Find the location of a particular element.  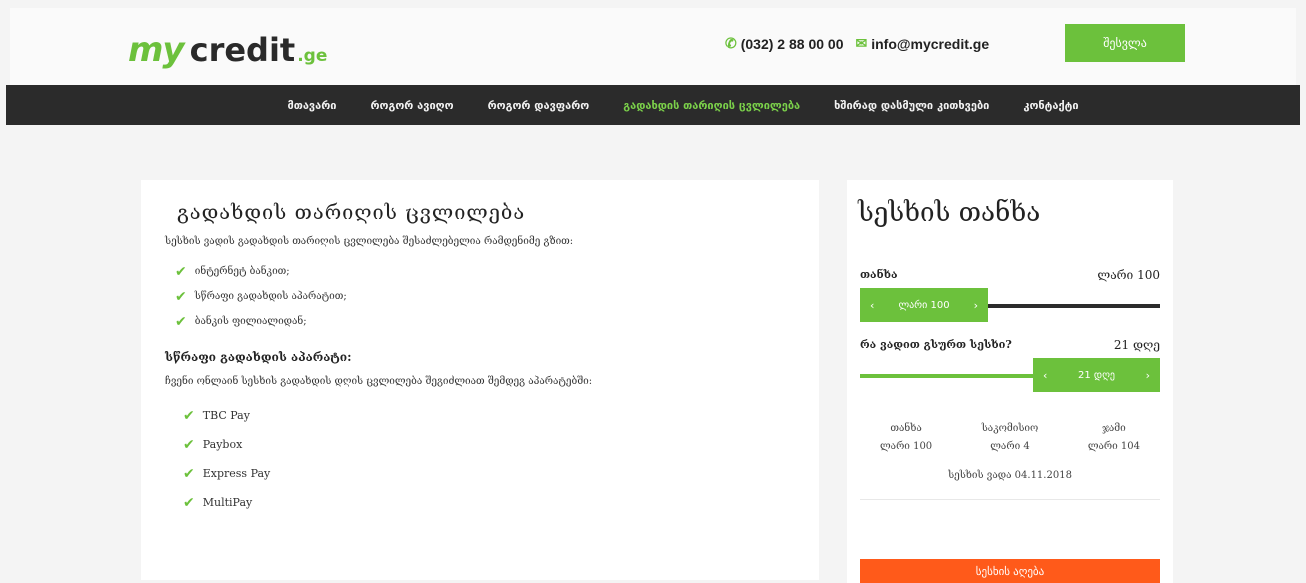

list-item: ✔ სწრაფი გადახდის აპარატით; is located at coordinates (485, 296).